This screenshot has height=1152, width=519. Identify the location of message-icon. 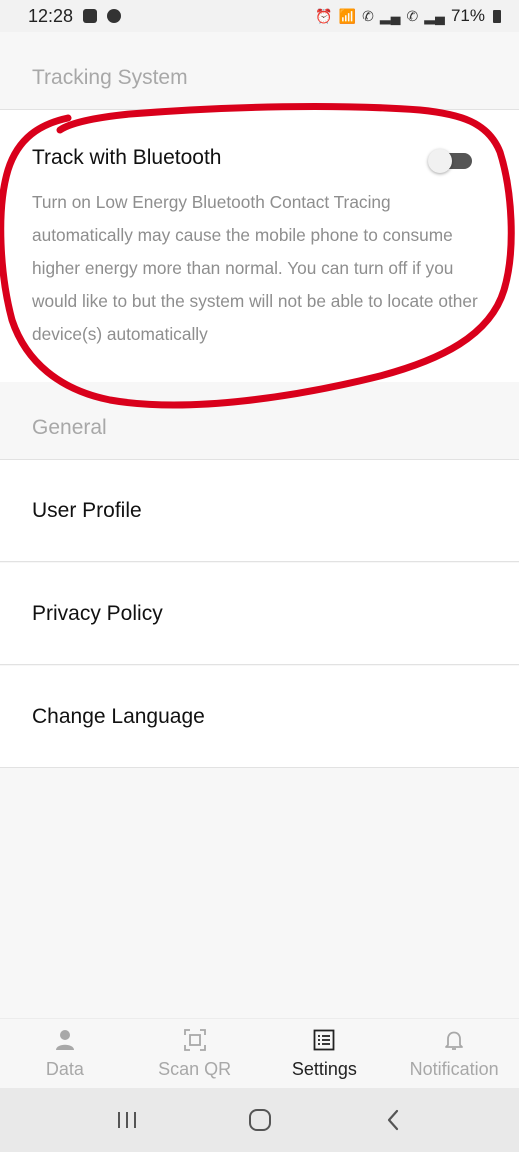
(90, 16).